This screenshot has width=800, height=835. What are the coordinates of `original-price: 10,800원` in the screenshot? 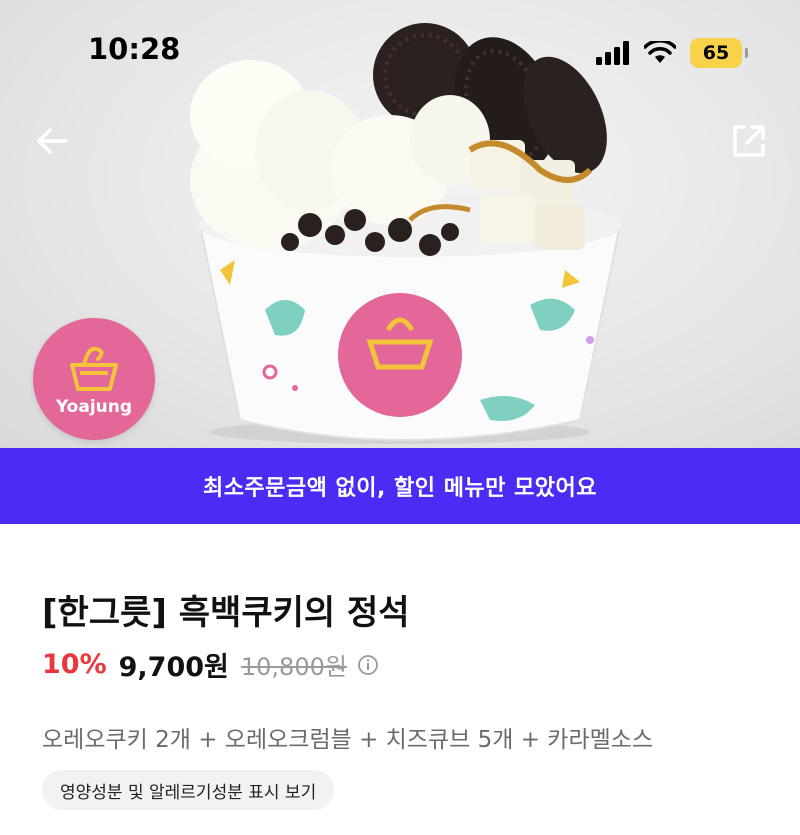 It's located at (293, 667).